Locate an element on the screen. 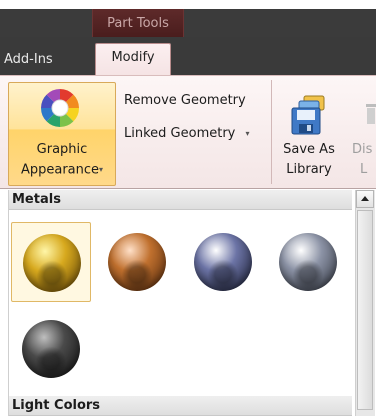 Image resolution: width=376 pixels, height=416 pixels. trash-icon is located at coordinates (371, 114).